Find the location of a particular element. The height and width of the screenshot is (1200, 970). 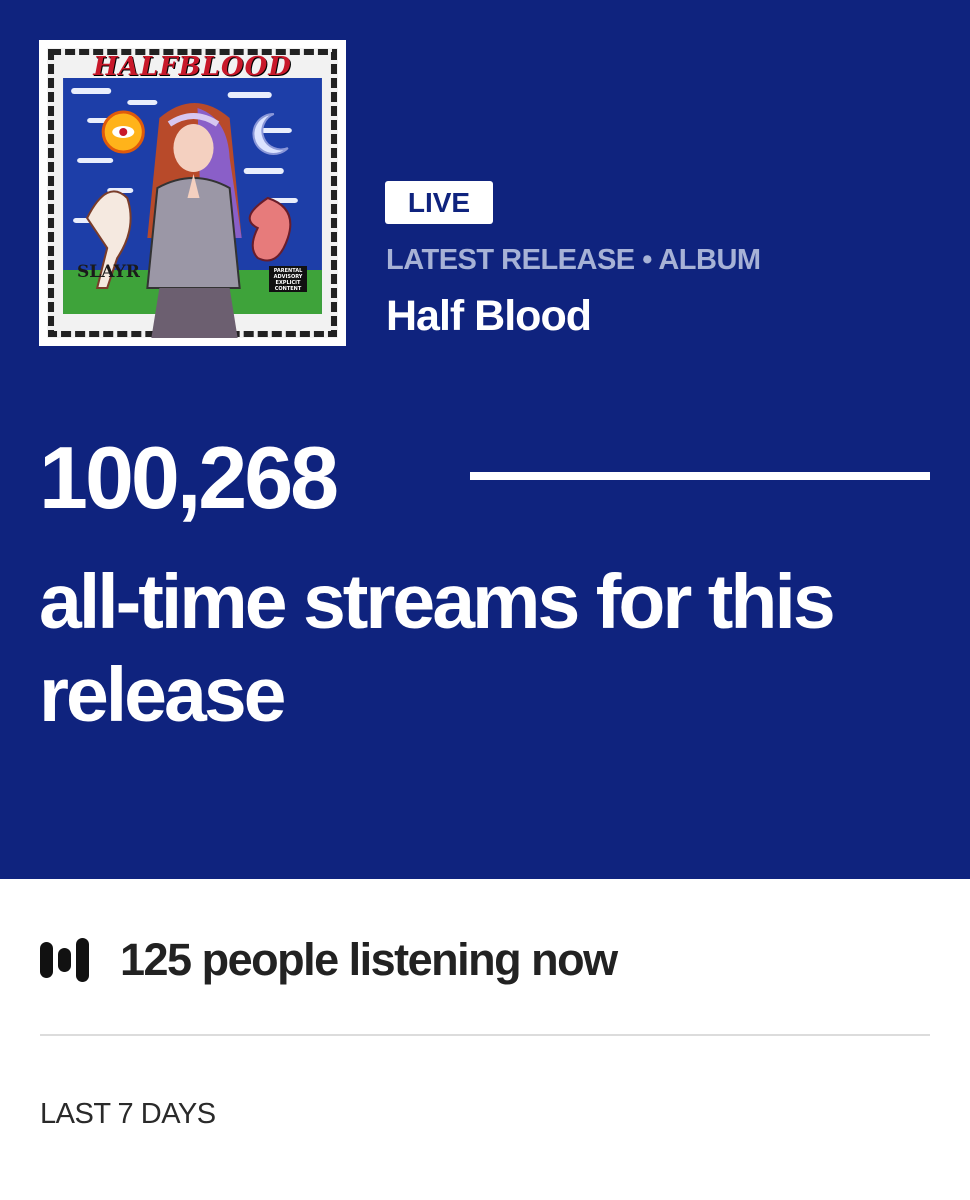

live-status-badge: LIVE is located at coordinates (439, 202).